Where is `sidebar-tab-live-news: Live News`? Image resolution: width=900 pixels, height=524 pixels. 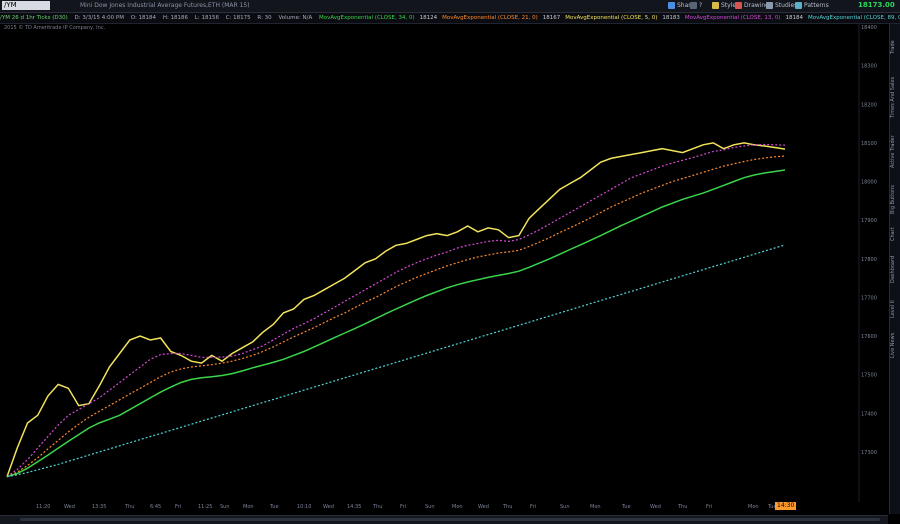 sidebar-tab-live-news: Live News is located at coordinates (895, 345).